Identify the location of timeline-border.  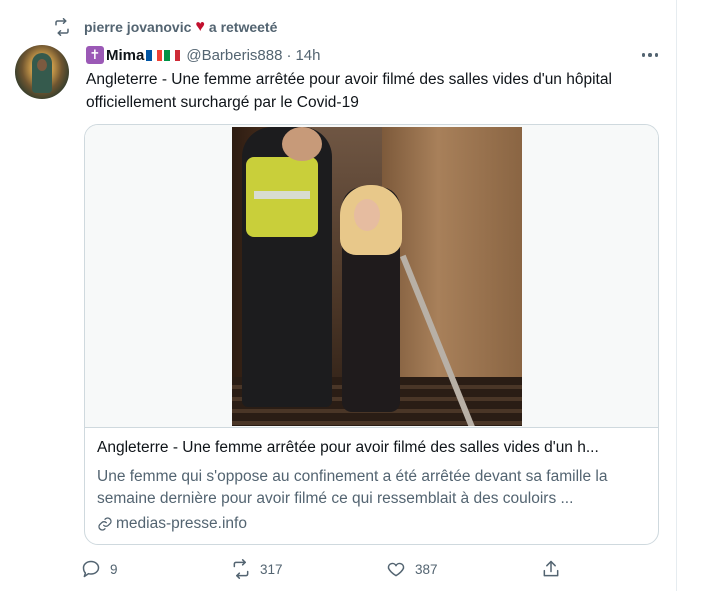
(676, 295).